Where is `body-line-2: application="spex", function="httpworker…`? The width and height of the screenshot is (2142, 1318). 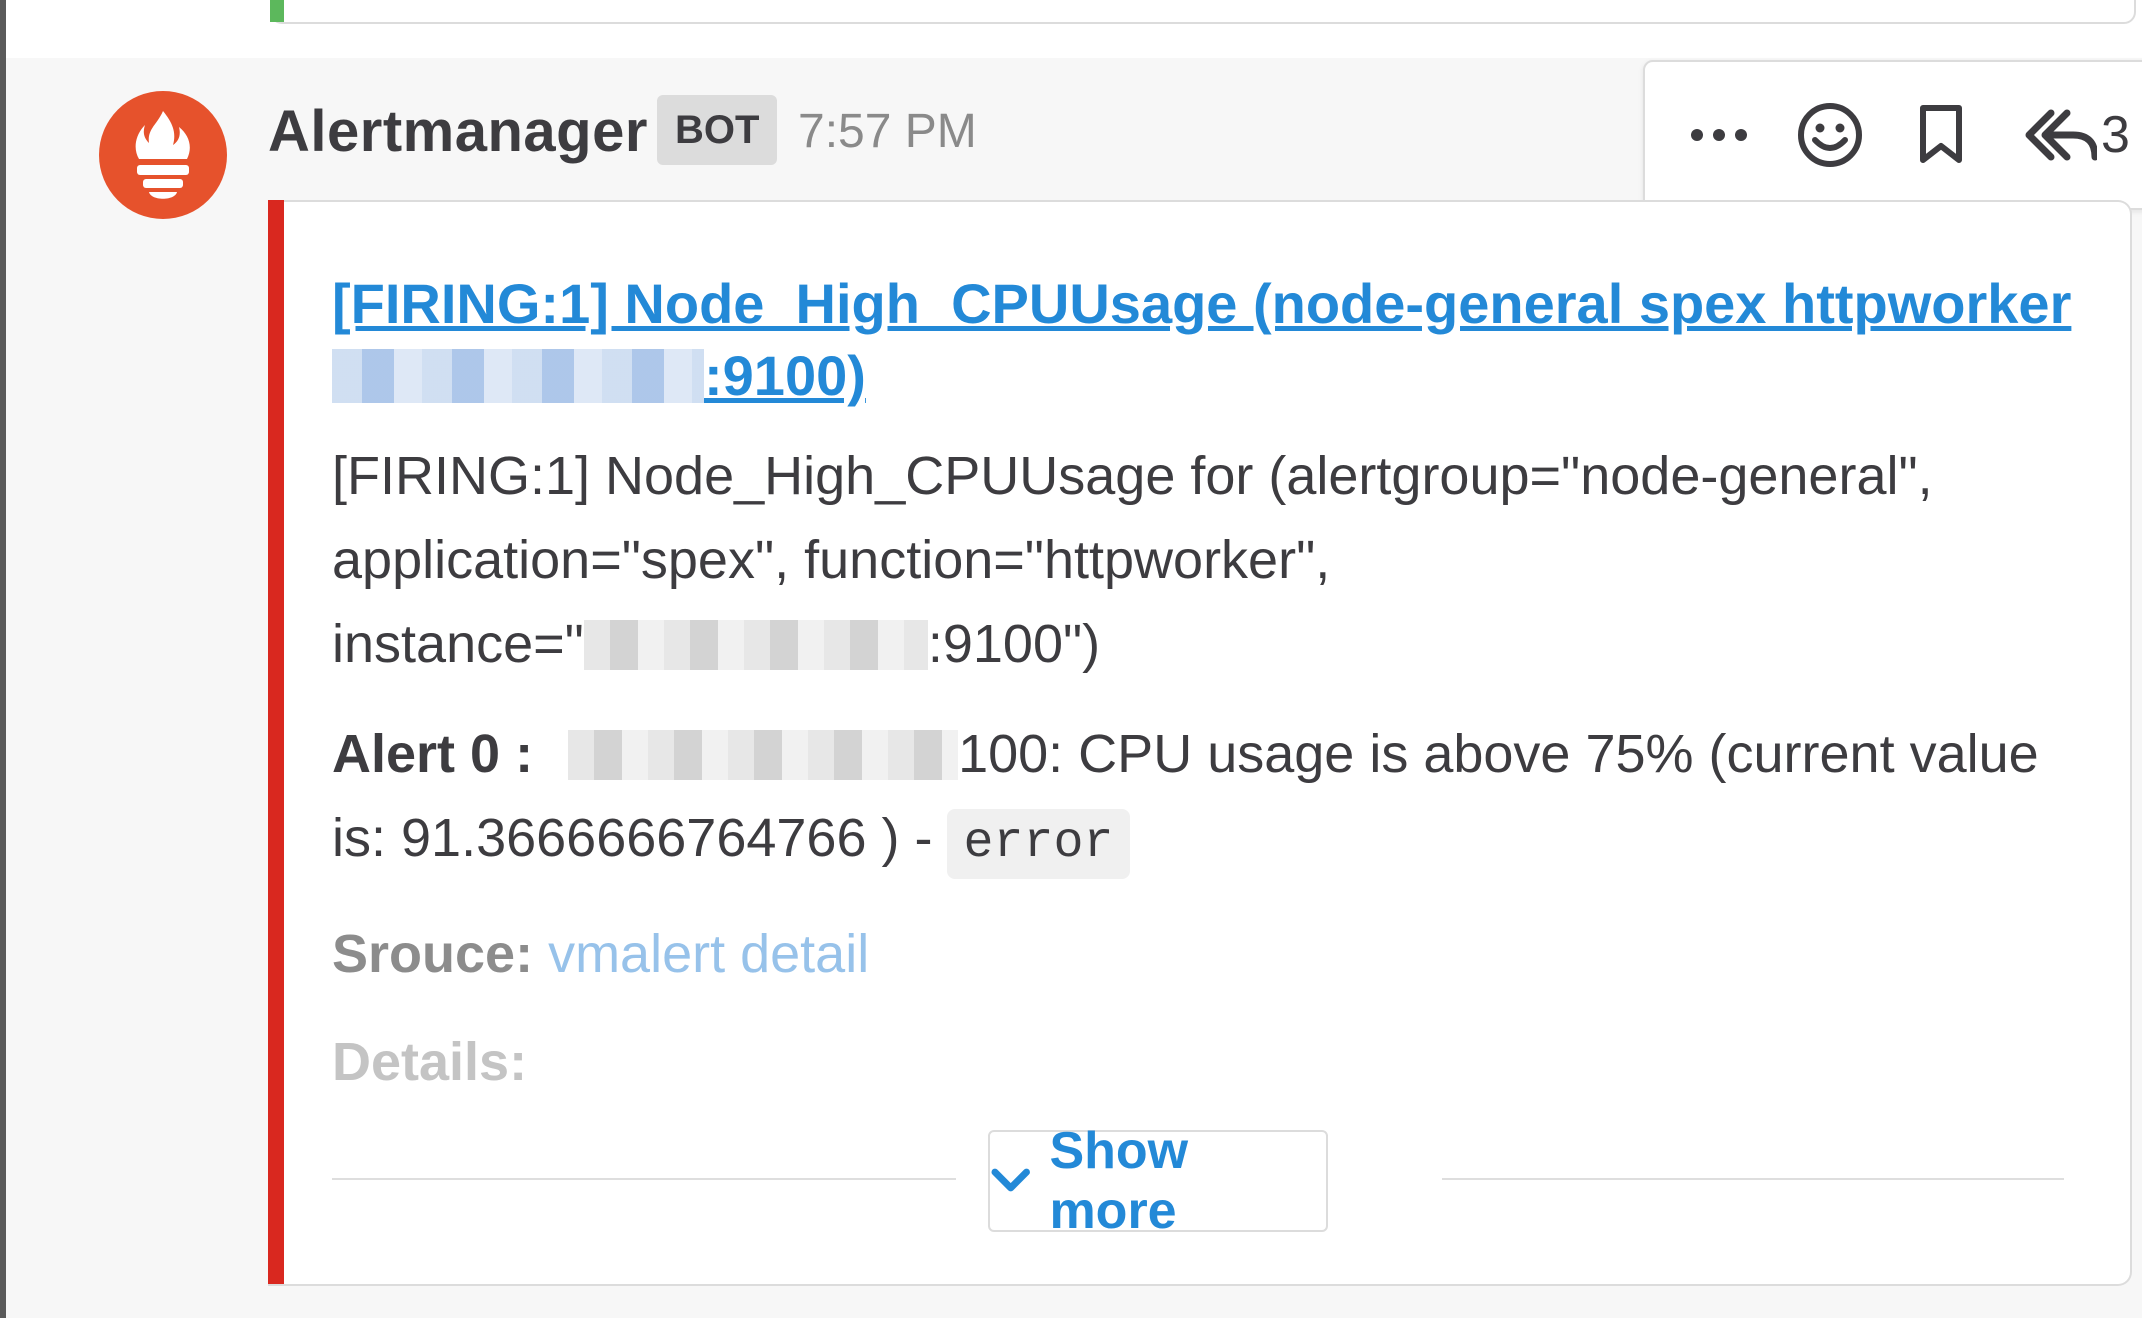
body-line-2: application="spex", function="httpworker… is located at coordinates (831, 560).